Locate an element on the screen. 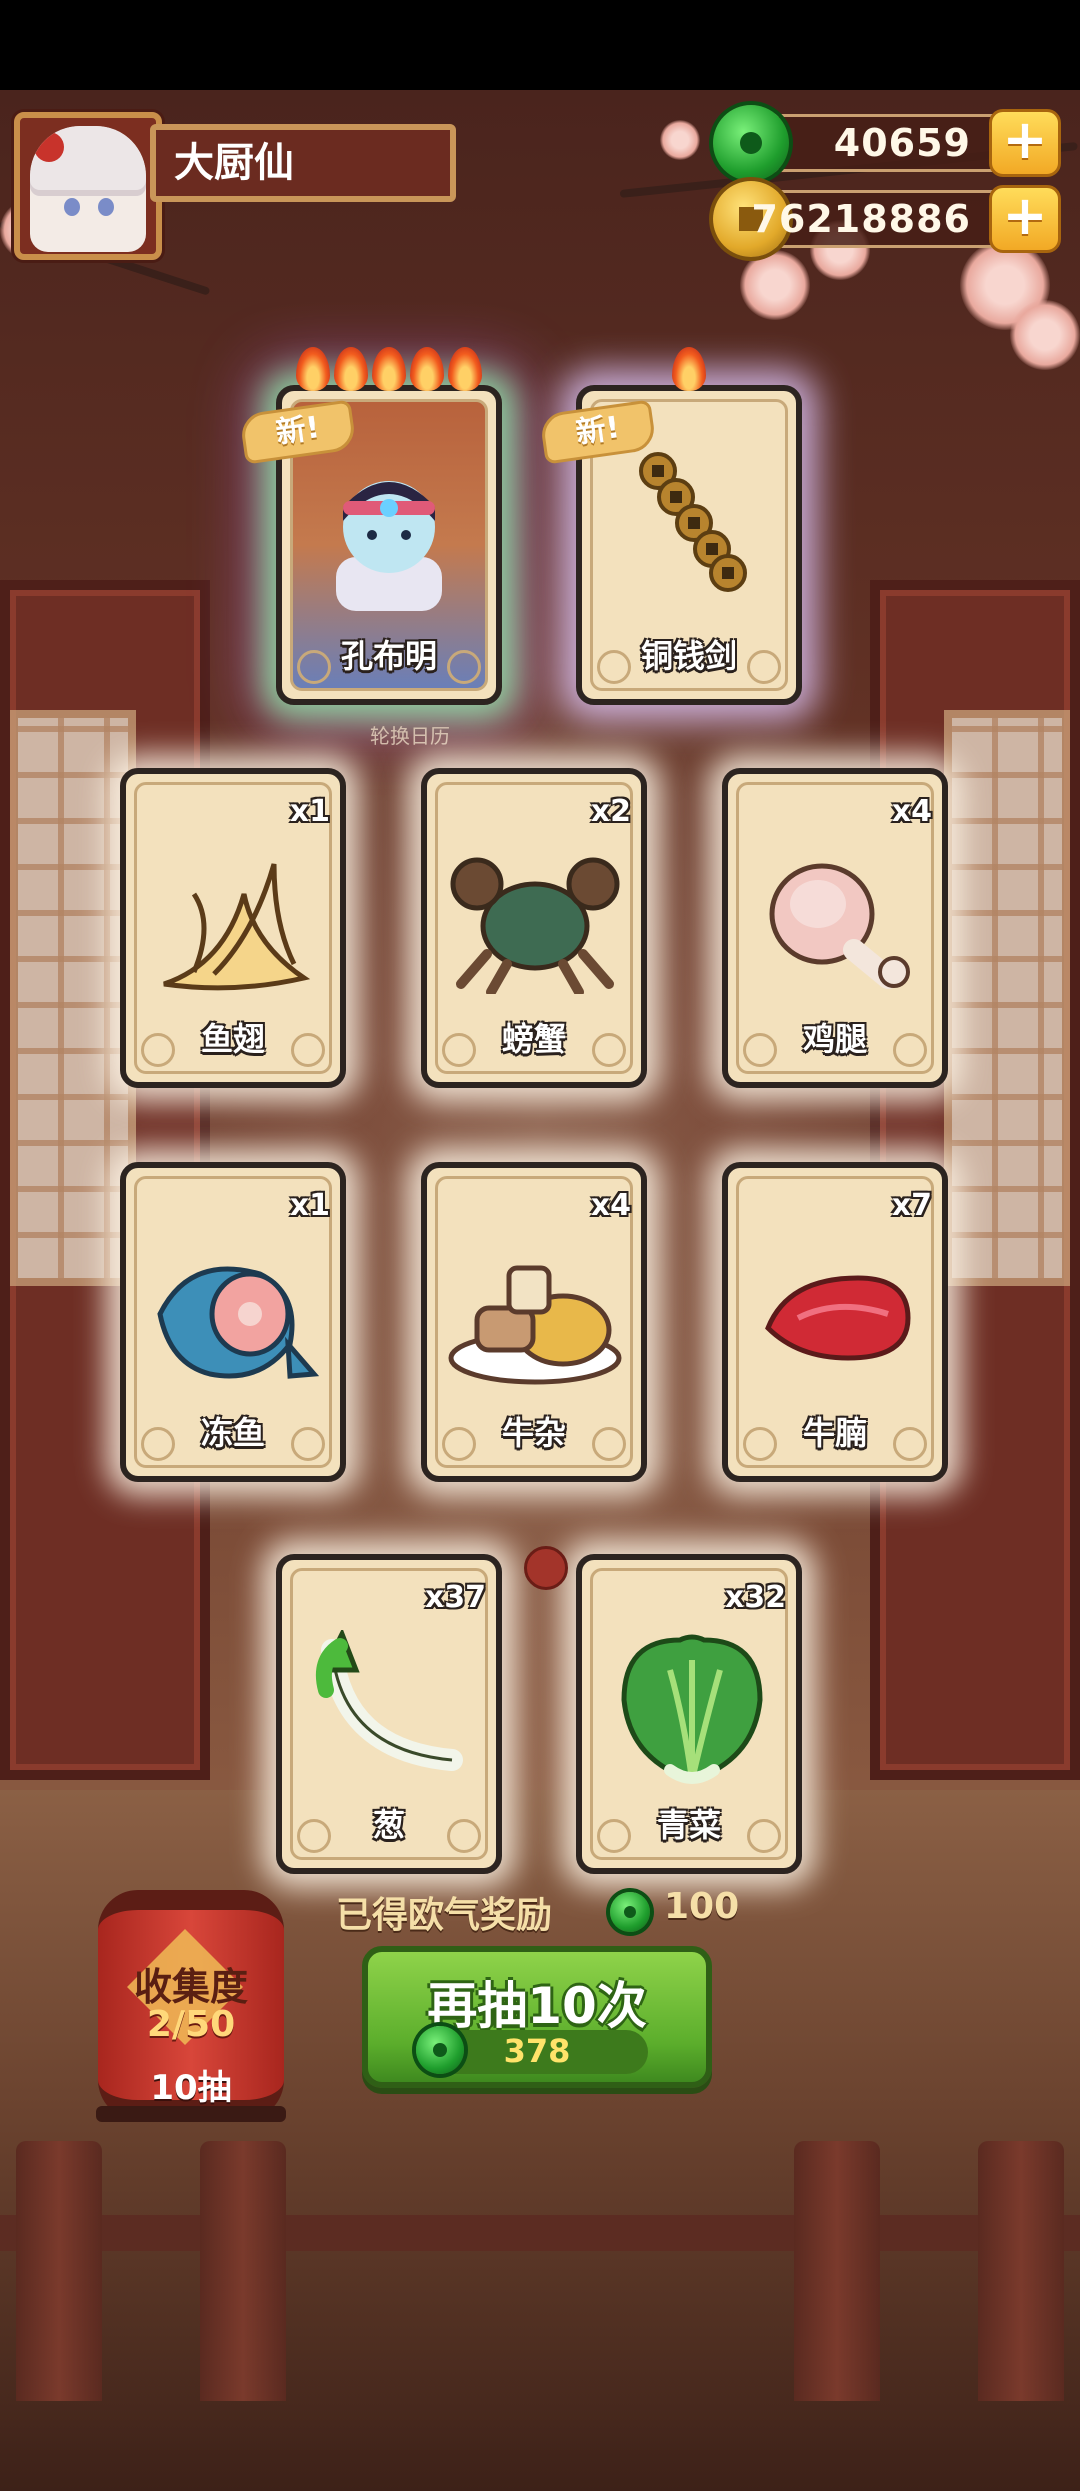 The height and width of the screenshot is (2491, 1080). coin-amount: 76218886 is located at coordinates (861, 219).